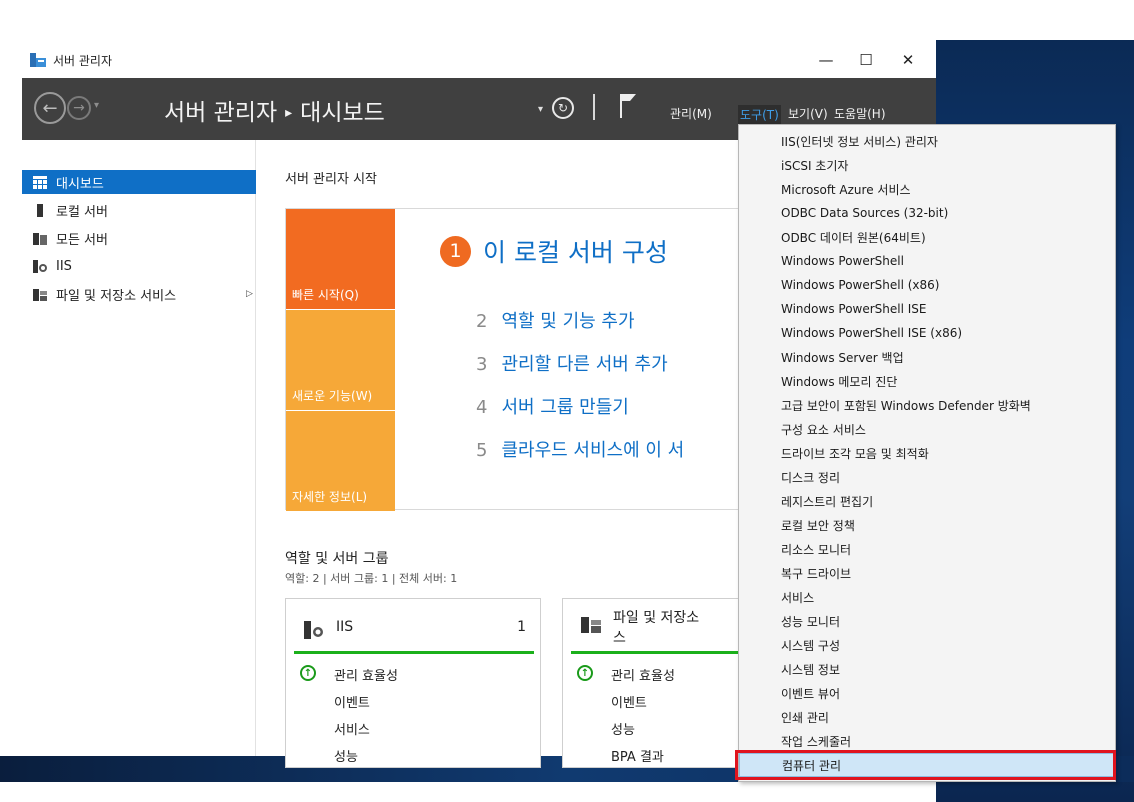 The height and width of the screenshot is (802, 1134). I want to click on dashboard-icon, so click(40, 182).